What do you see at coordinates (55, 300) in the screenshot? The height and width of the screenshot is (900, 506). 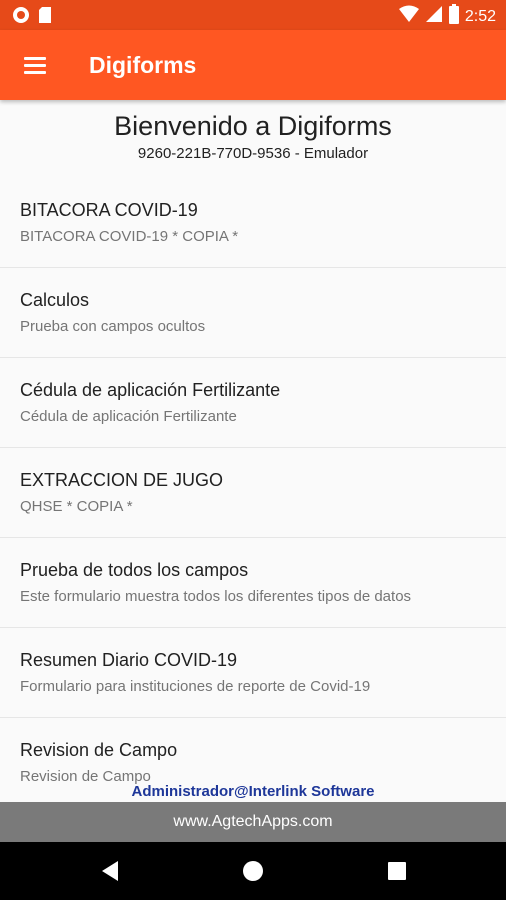 I see `form-title: Calculos` at bounding box center [55, 300].